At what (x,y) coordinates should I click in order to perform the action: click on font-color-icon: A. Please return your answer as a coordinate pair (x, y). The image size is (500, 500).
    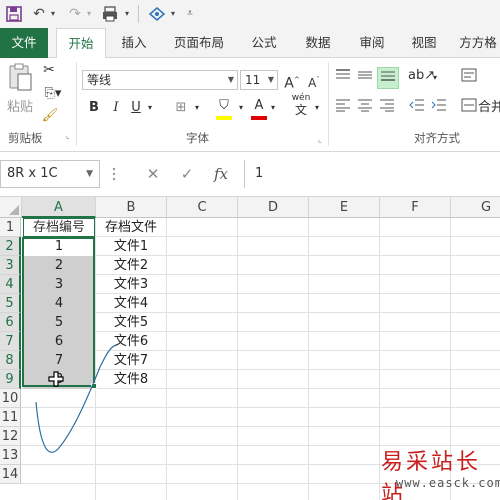
    Looking at the image, I should click on (259, 108).